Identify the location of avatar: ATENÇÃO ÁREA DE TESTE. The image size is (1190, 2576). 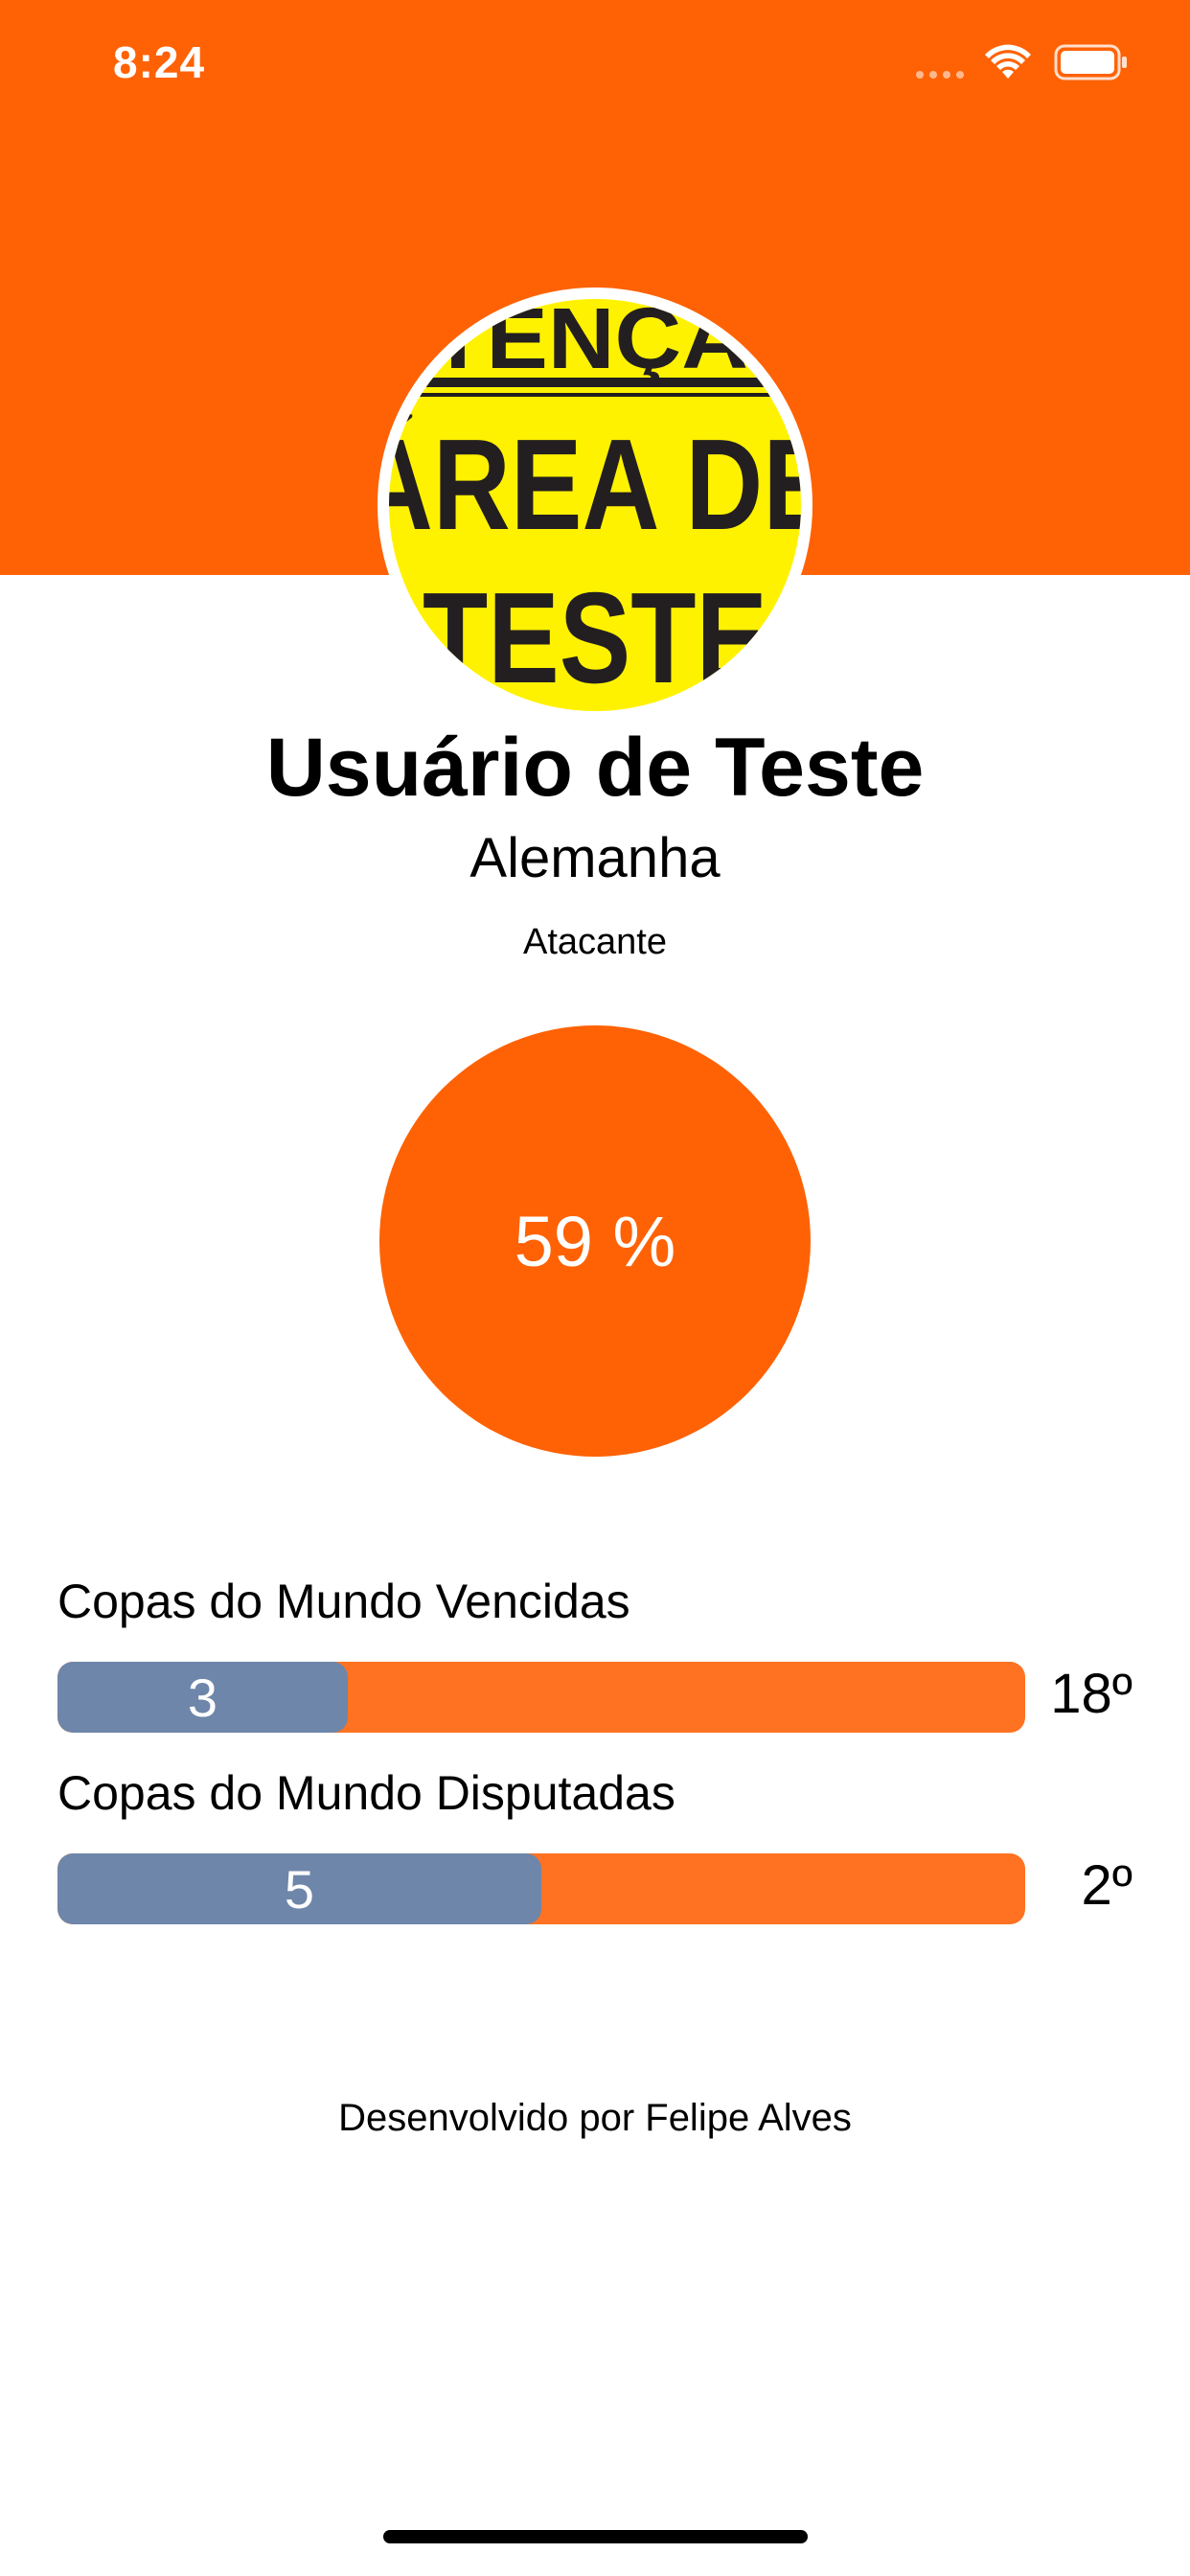
(595, 506).